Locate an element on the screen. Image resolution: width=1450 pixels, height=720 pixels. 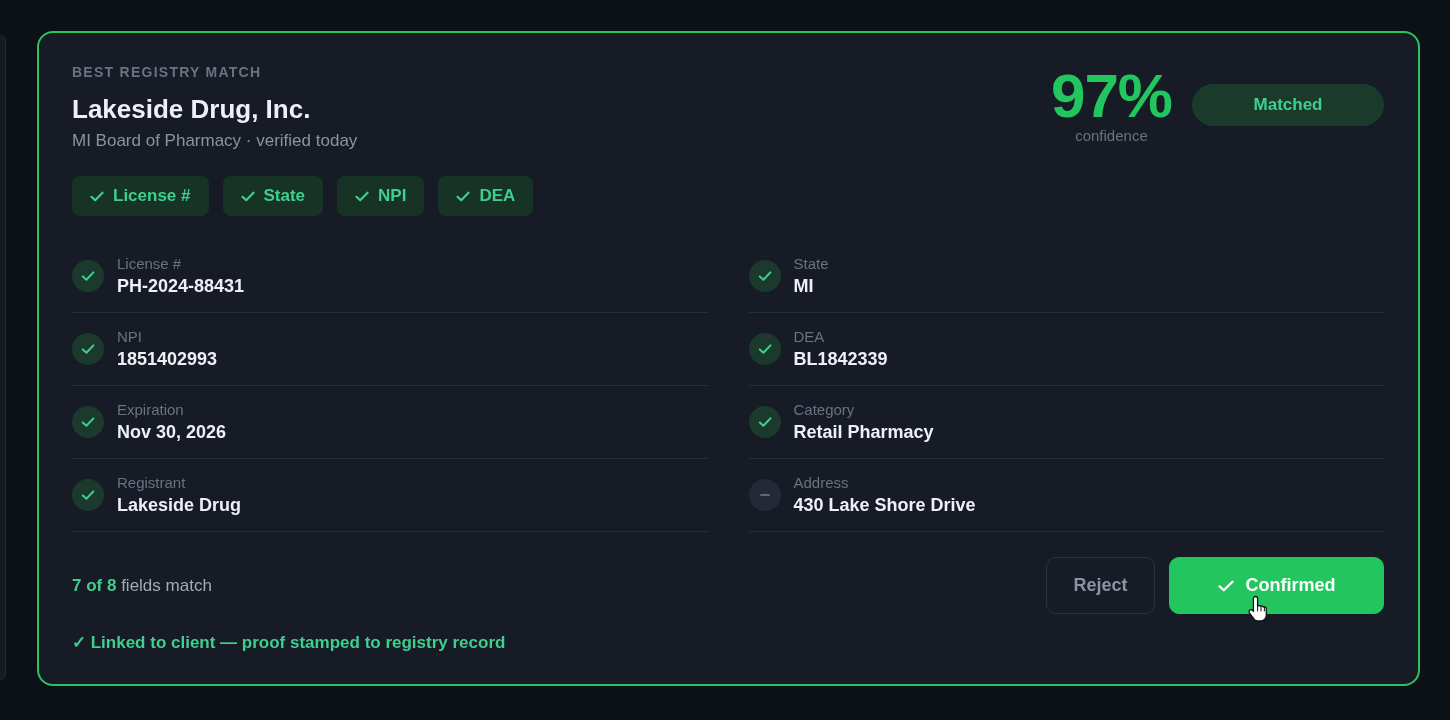
section-label: BEST REGISTRY MATCH is located at coordinates (167, 72).